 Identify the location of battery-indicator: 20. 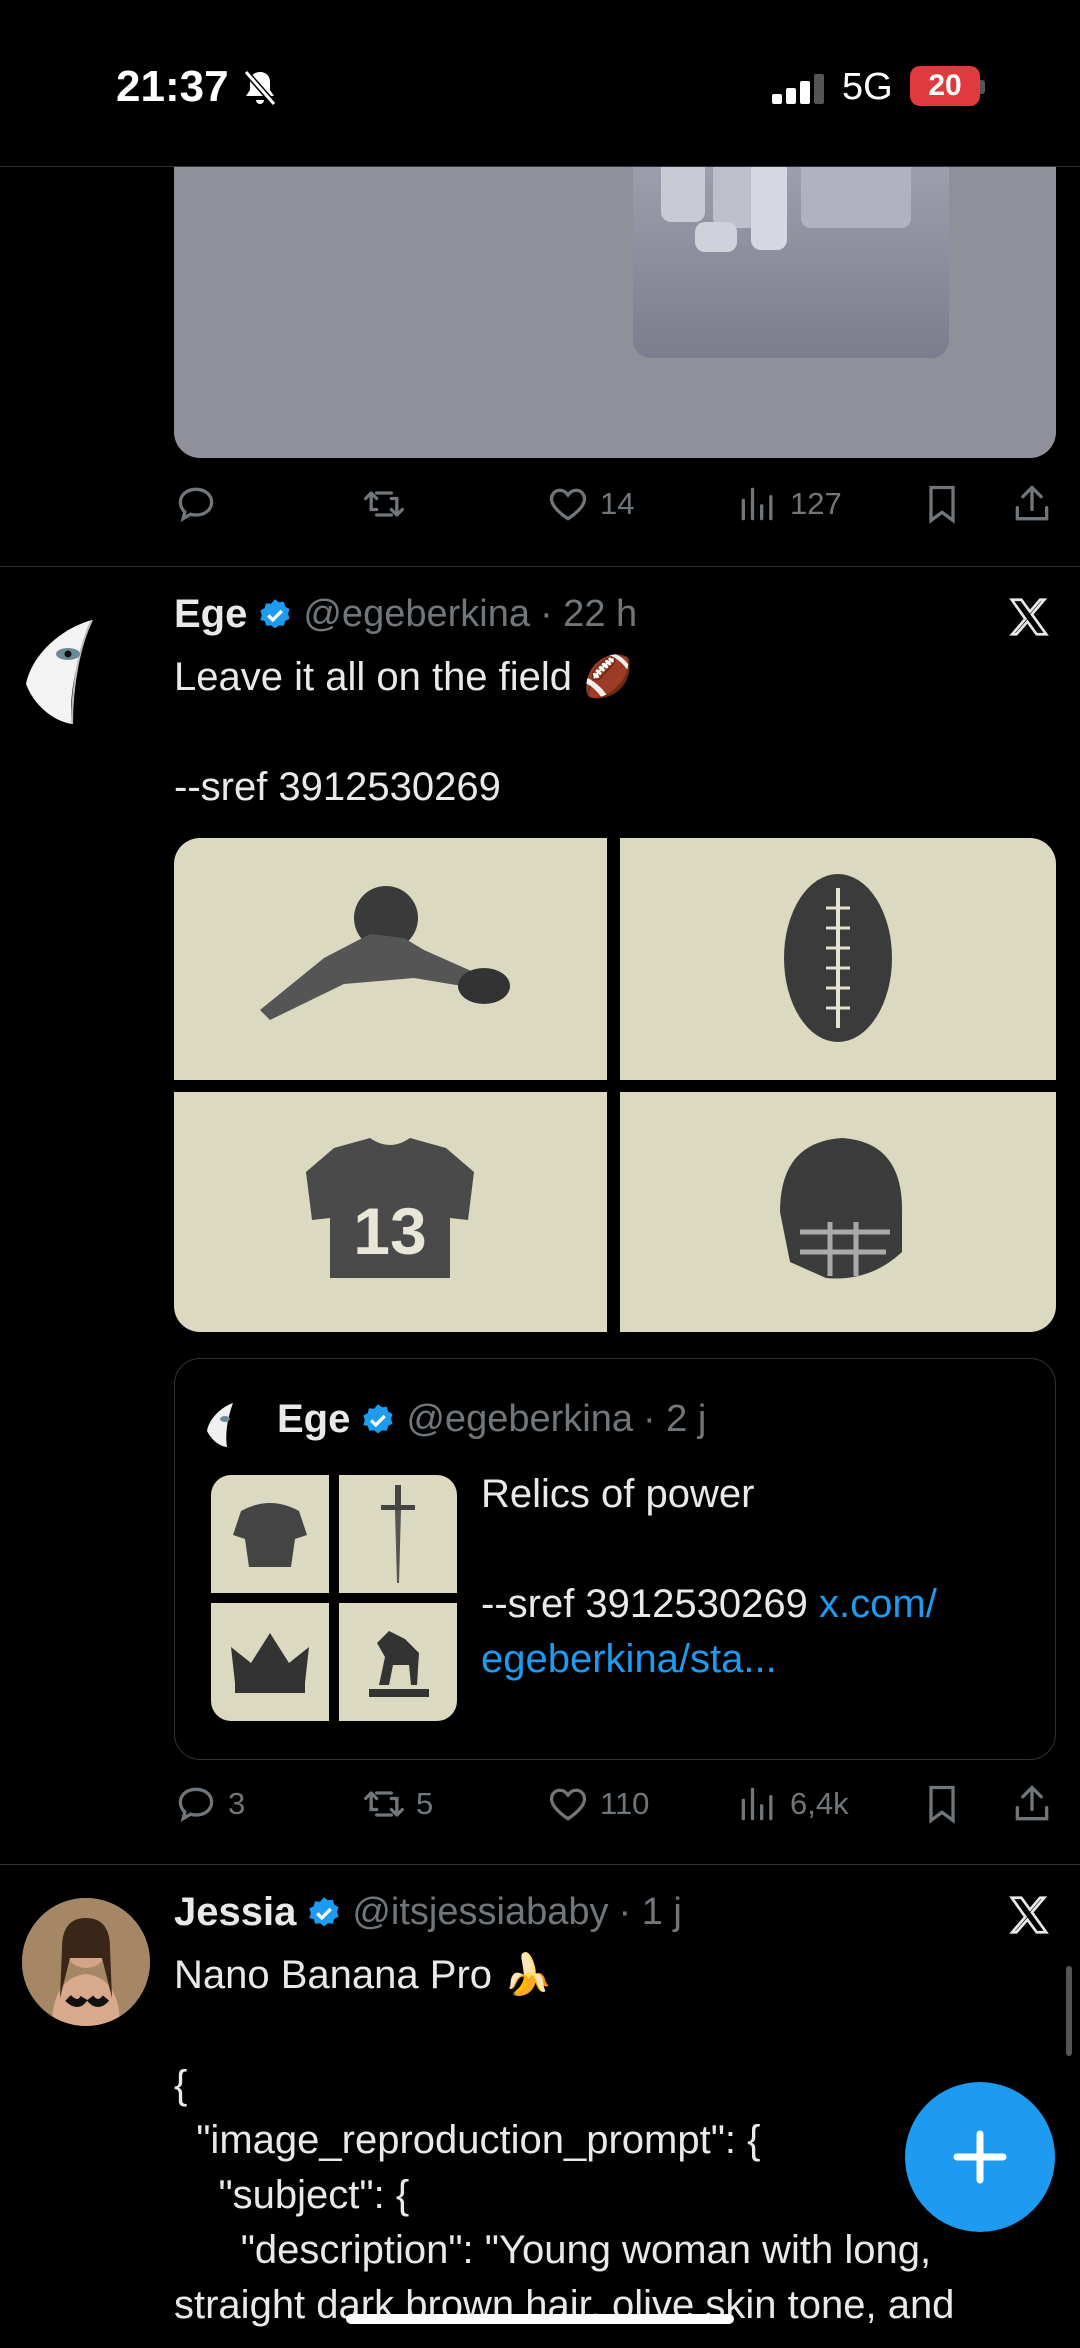
(945, 86).